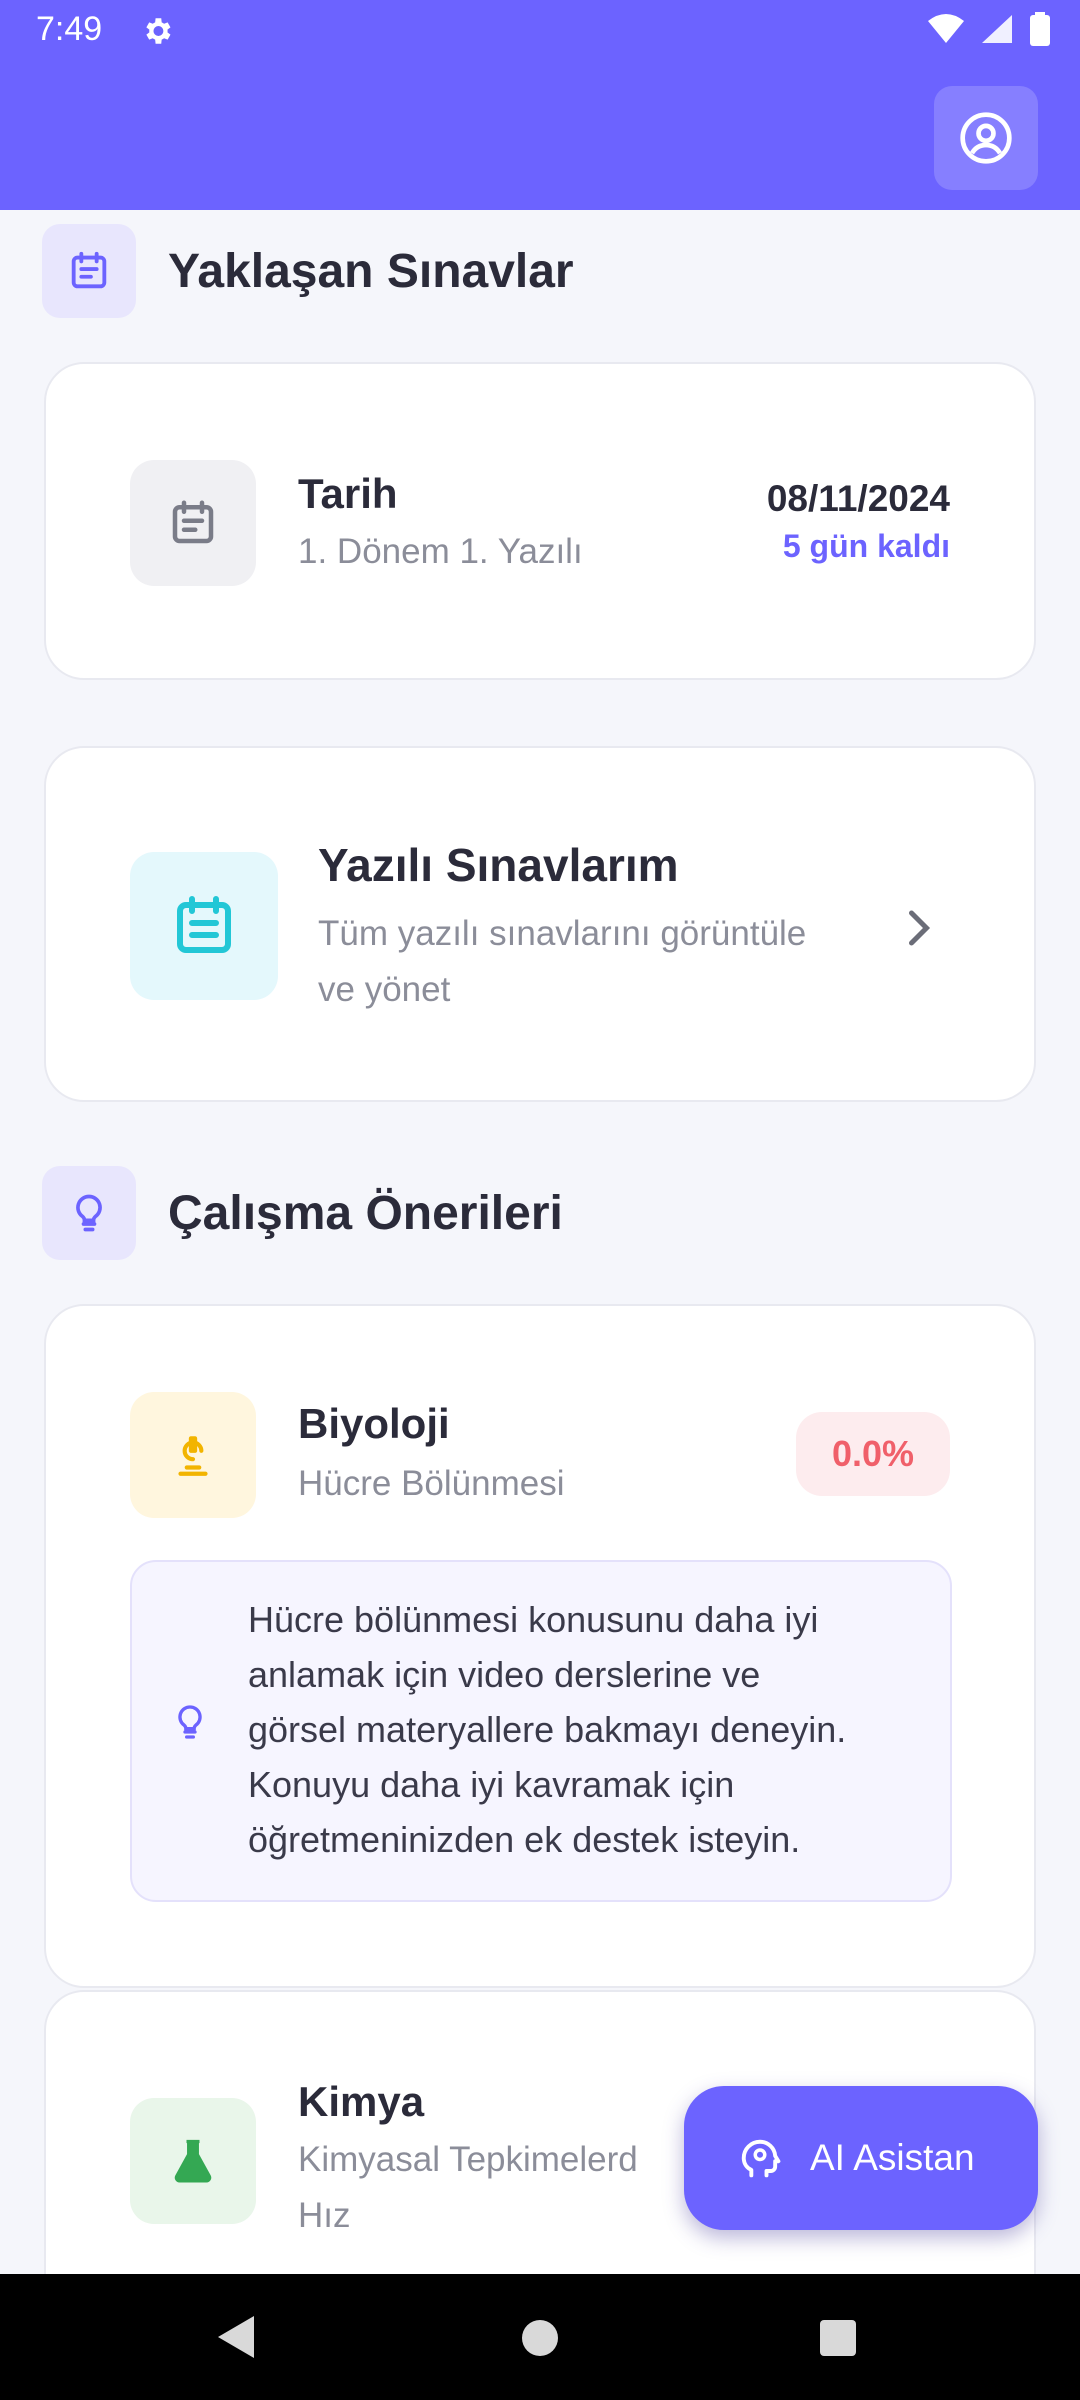 Image resolution: width=1080 pixels, height=2400 pixels. I want to click on topic-name: Hücre Bölünmesi, so click(431, 1483).